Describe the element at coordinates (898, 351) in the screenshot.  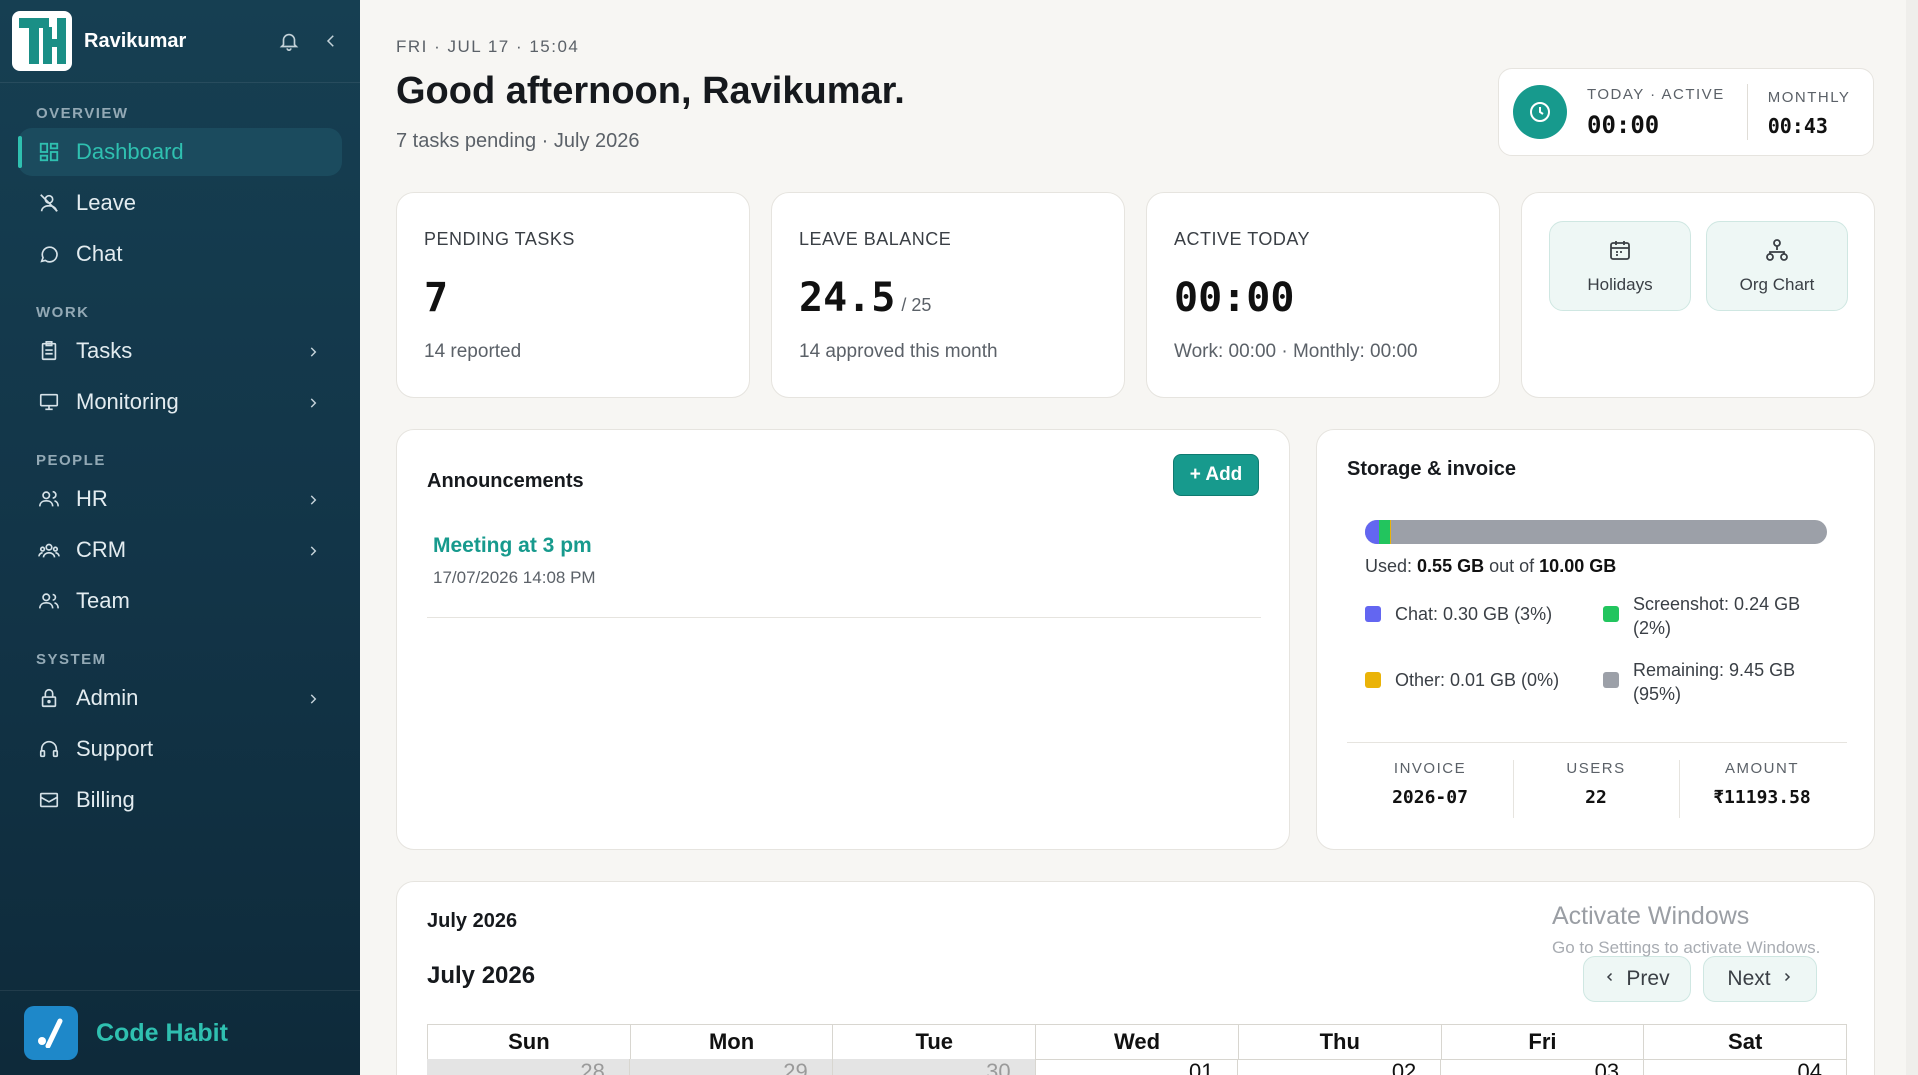
I see `stat-sub: 14 approved this month` at that location.